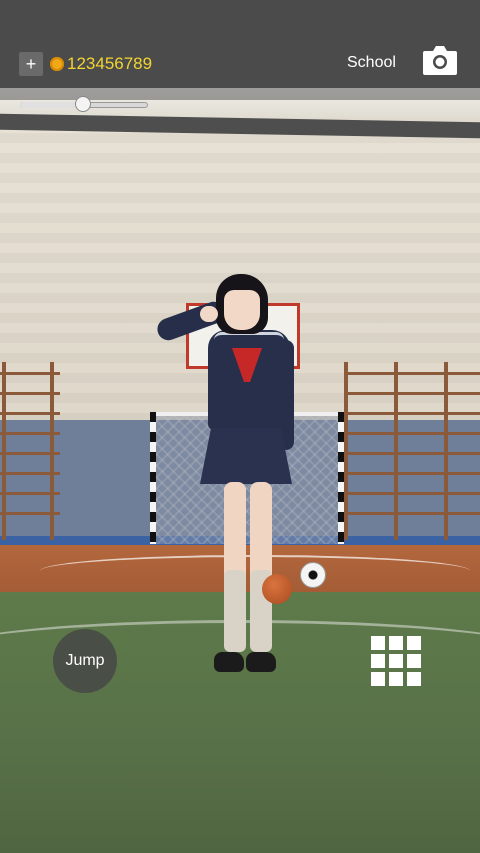 The width and height of the screenshot is (480, 853). What do you see at coordinates (57, 64) in the screenshot?
I see `coin-icon` at bounding box center [57, 64].